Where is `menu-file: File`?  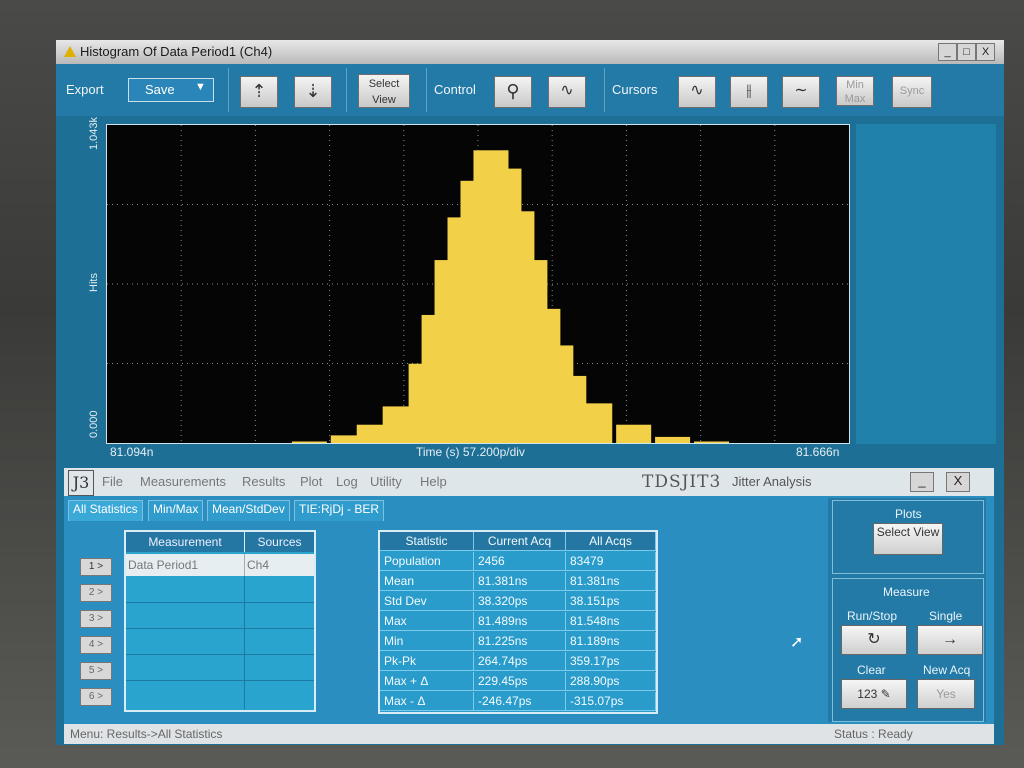 menu-file: File is located at coordinates (112, 481).